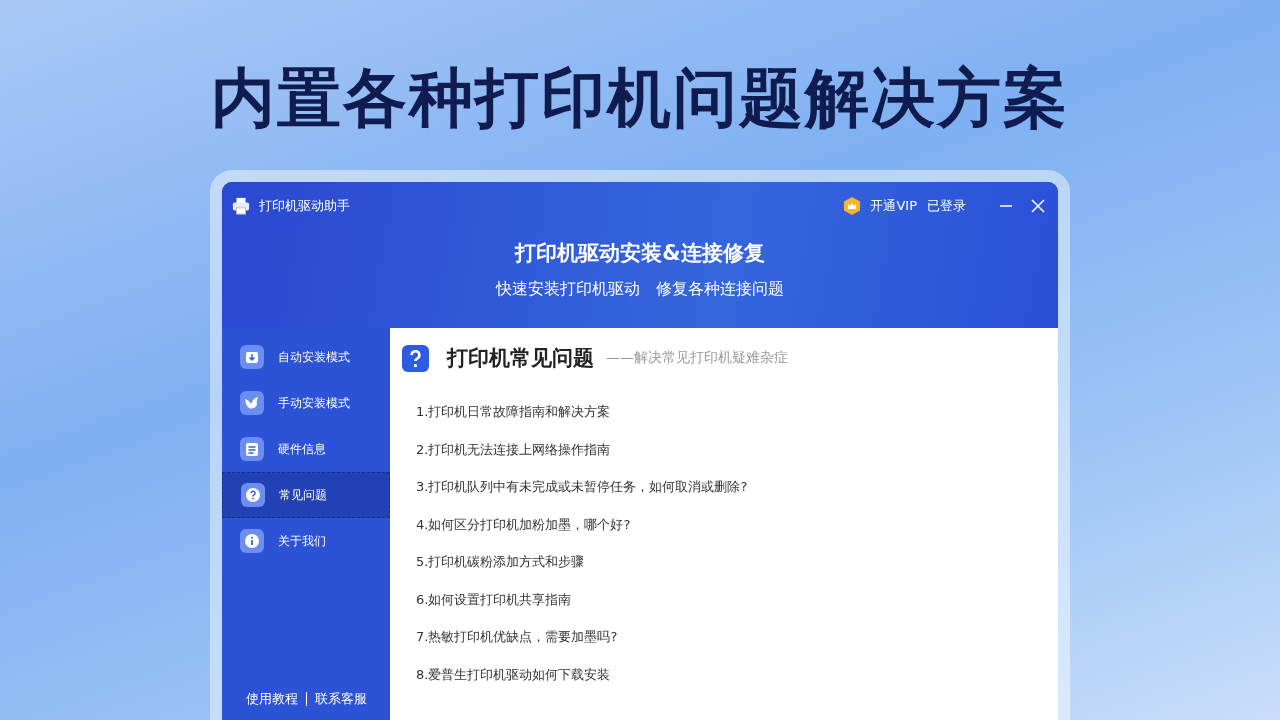  Describe the element at coordinates (697, 358) in the screenshot. I see `section-subtitle: ——解决常见打印机疑难杂症` at that location.